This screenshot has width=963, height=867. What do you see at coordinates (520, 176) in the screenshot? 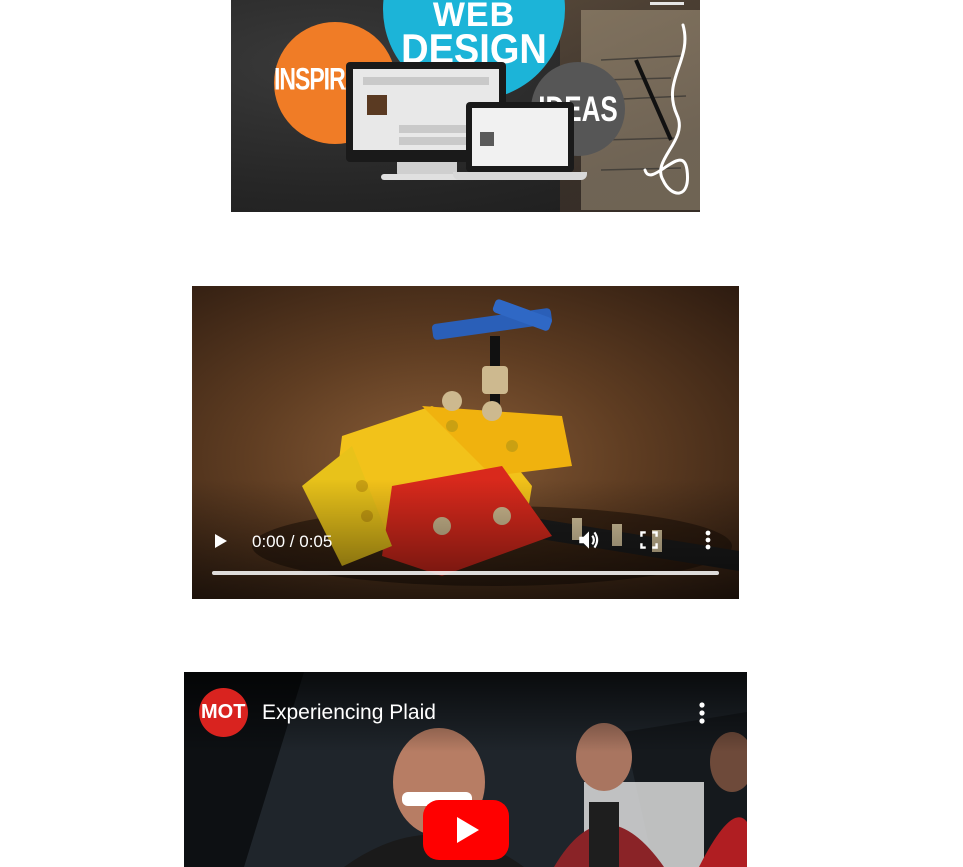
I see `laptop-base` at bounding box center [520, 176].